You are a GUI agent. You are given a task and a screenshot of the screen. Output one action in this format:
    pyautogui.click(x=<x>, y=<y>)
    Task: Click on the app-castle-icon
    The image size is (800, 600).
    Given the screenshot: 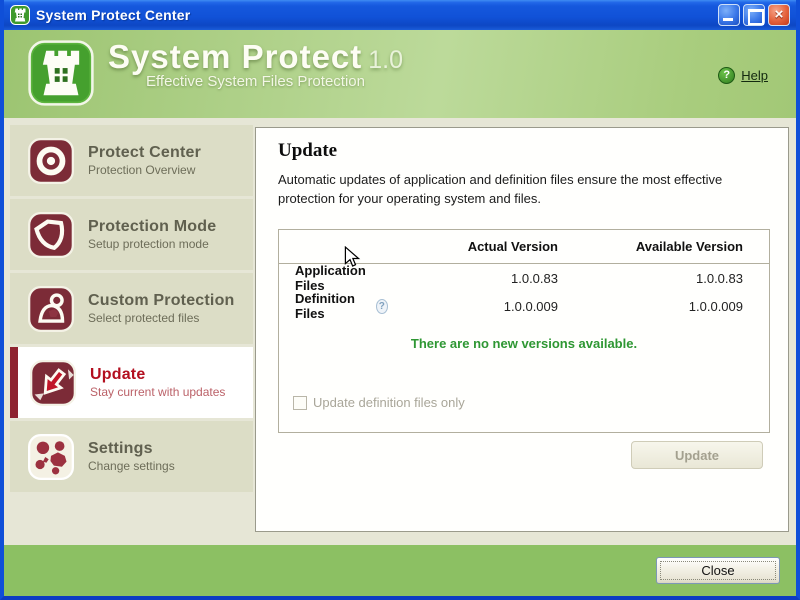 What is the action you would take?
    pyautogui.click(x=20, y=15)
    